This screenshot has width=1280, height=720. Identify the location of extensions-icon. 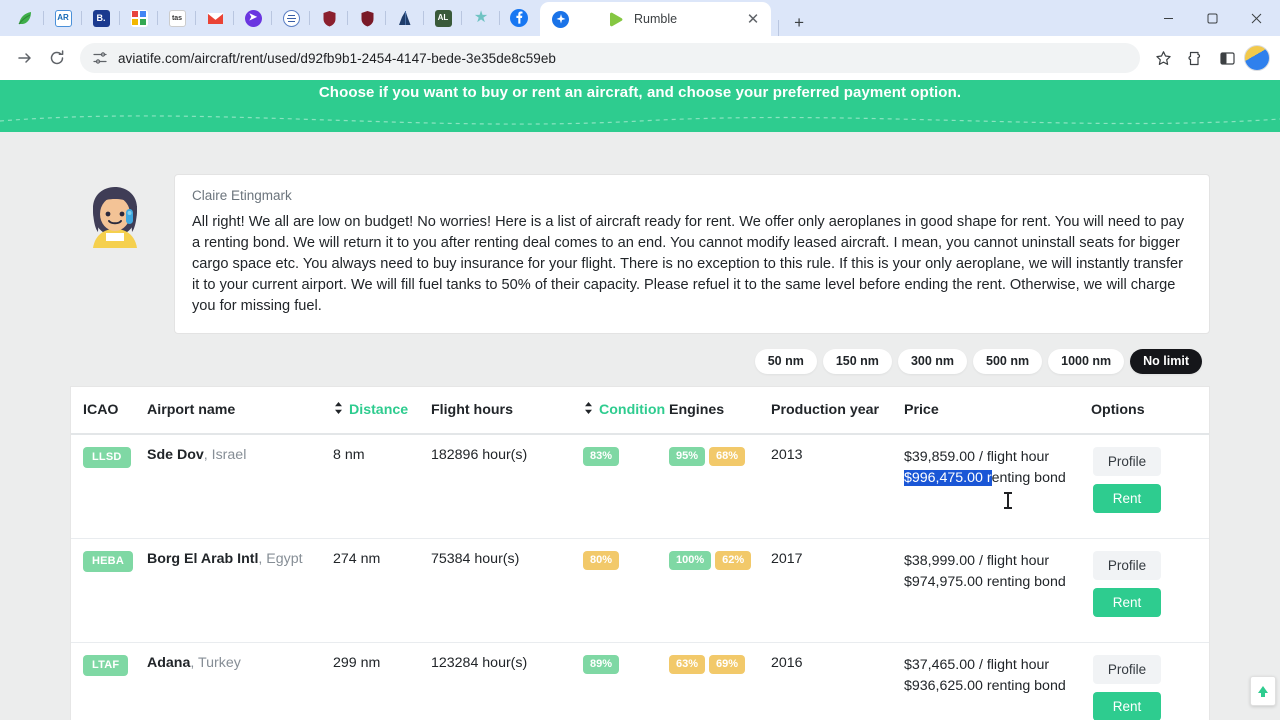
(1195, 58).